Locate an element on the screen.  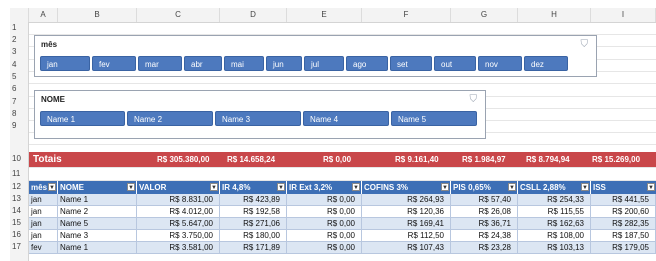
slicer-item-name-4: Name 4 is located at coordinates (346, 118).